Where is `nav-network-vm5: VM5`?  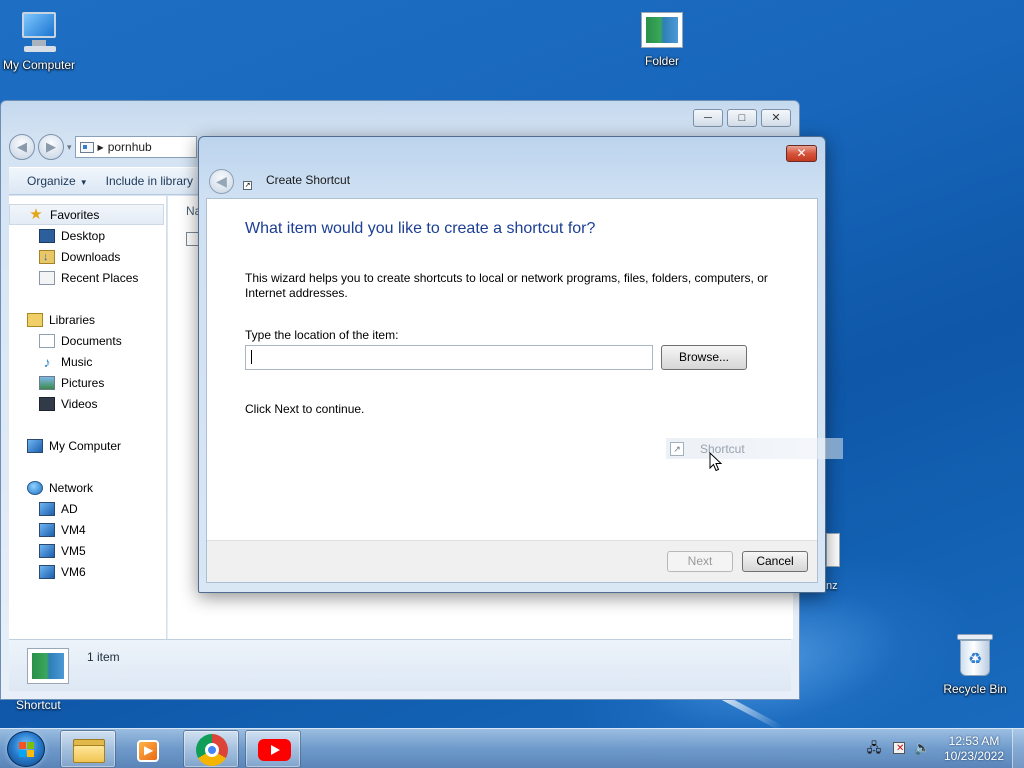
nav-network-vm5: VM5 is located at coordinates (87, 550).